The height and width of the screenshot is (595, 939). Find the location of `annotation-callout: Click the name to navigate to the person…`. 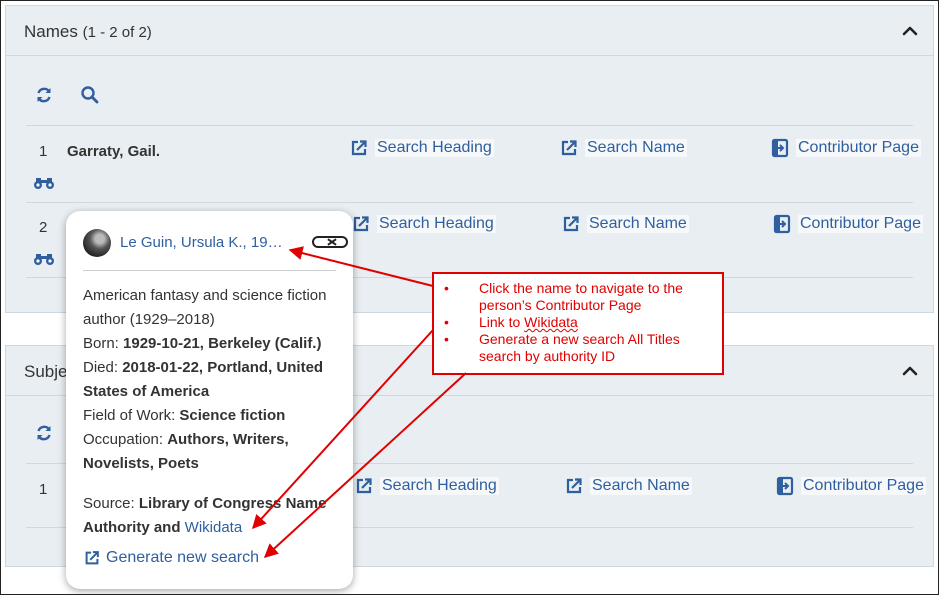

annotation-callout: Click the name to navigate to the person… is located at coordinates (578, 323).